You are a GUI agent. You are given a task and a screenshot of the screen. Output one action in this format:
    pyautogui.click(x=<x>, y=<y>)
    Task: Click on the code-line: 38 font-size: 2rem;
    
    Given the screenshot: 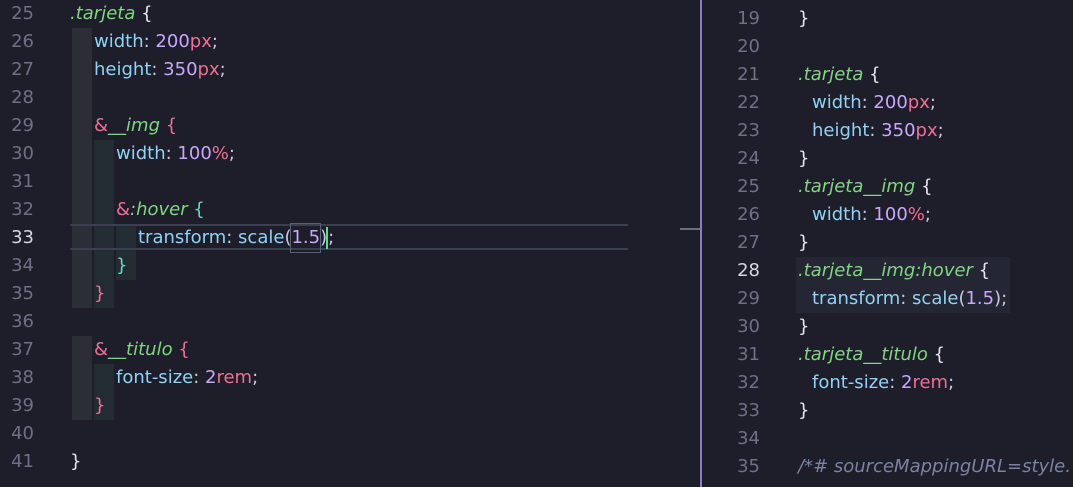 What is the action you would take?
    pyautogui.click(x=350, y=378)
    